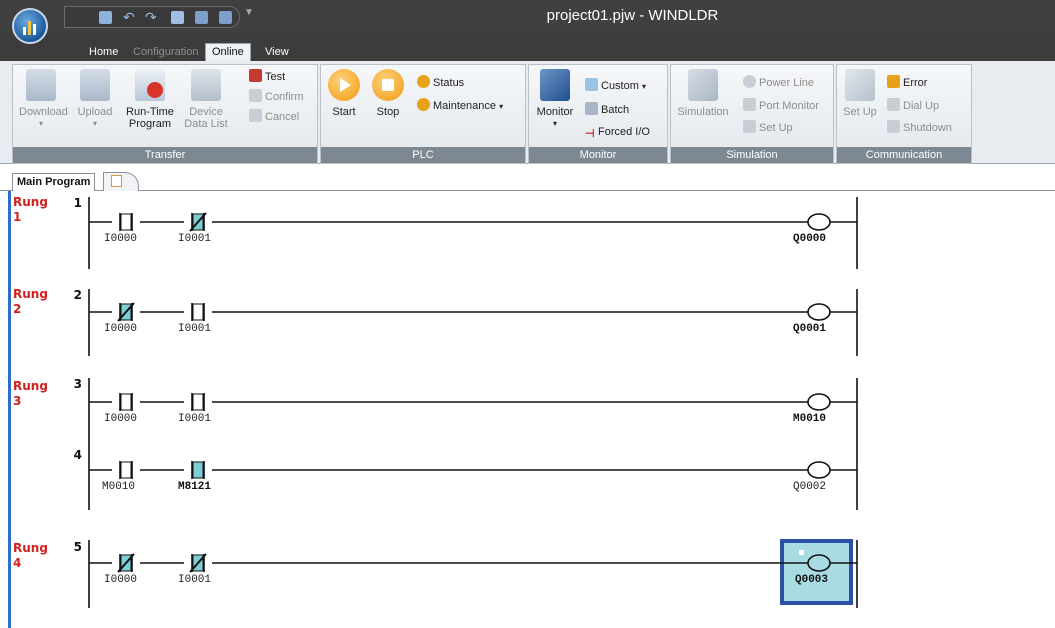 The height and width of the screenshot is (628, 1055). What do you see at coordinates (195, 487) in the screenshot?
I see `operand-label: M8121` at bounding box center [195, 487].